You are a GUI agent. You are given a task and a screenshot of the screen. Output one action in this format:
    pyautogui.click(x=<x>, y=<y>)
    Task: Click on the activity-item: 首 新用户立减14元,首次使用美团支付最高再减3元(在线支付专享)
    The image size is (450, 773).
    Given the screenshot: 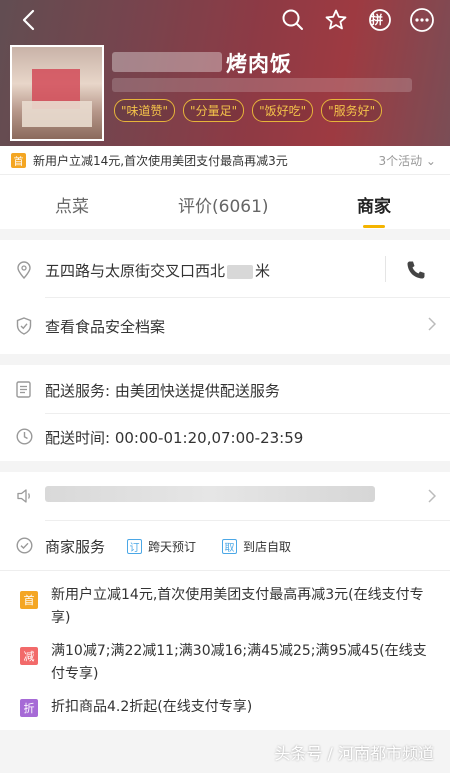 What is the action you would take?
    pyautogui.click(x=225, y=606)
    